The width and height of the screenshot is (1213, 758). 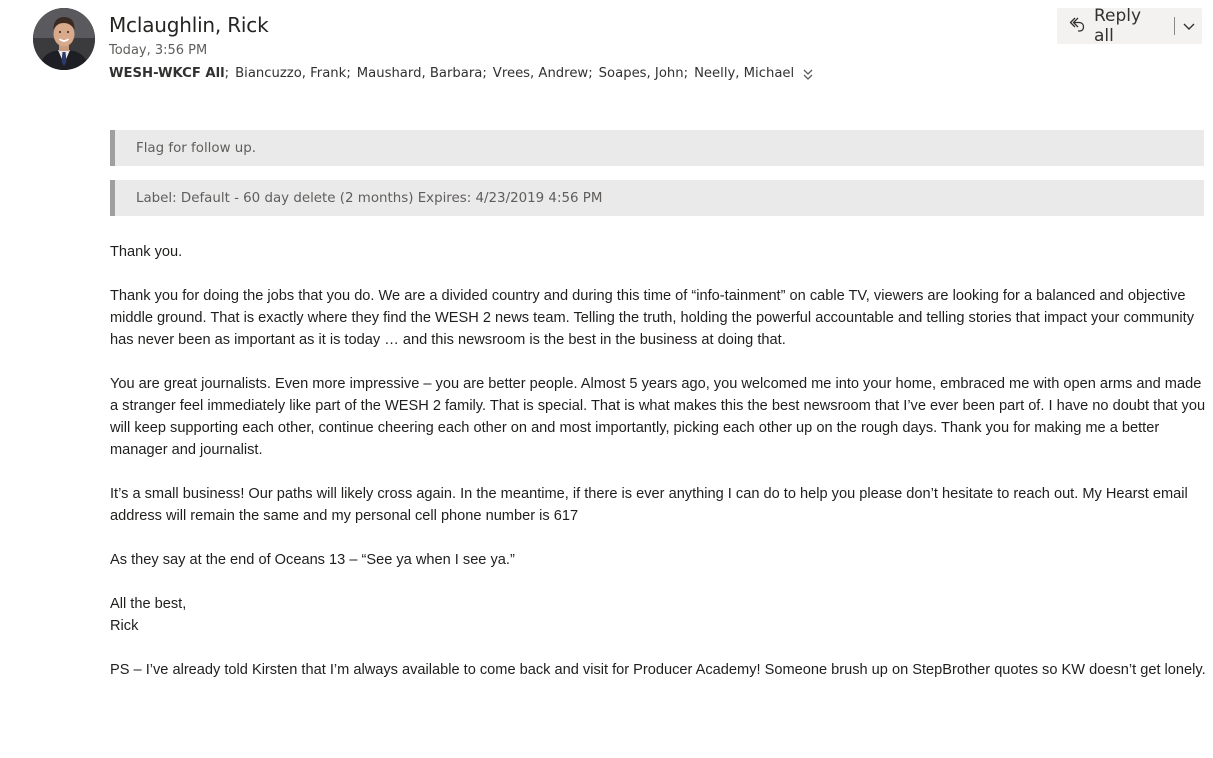 What do you see at coordinates (641, 73) in the screenshot?
I see `recipient: Soapes, John` at bounding box center [641, 73].